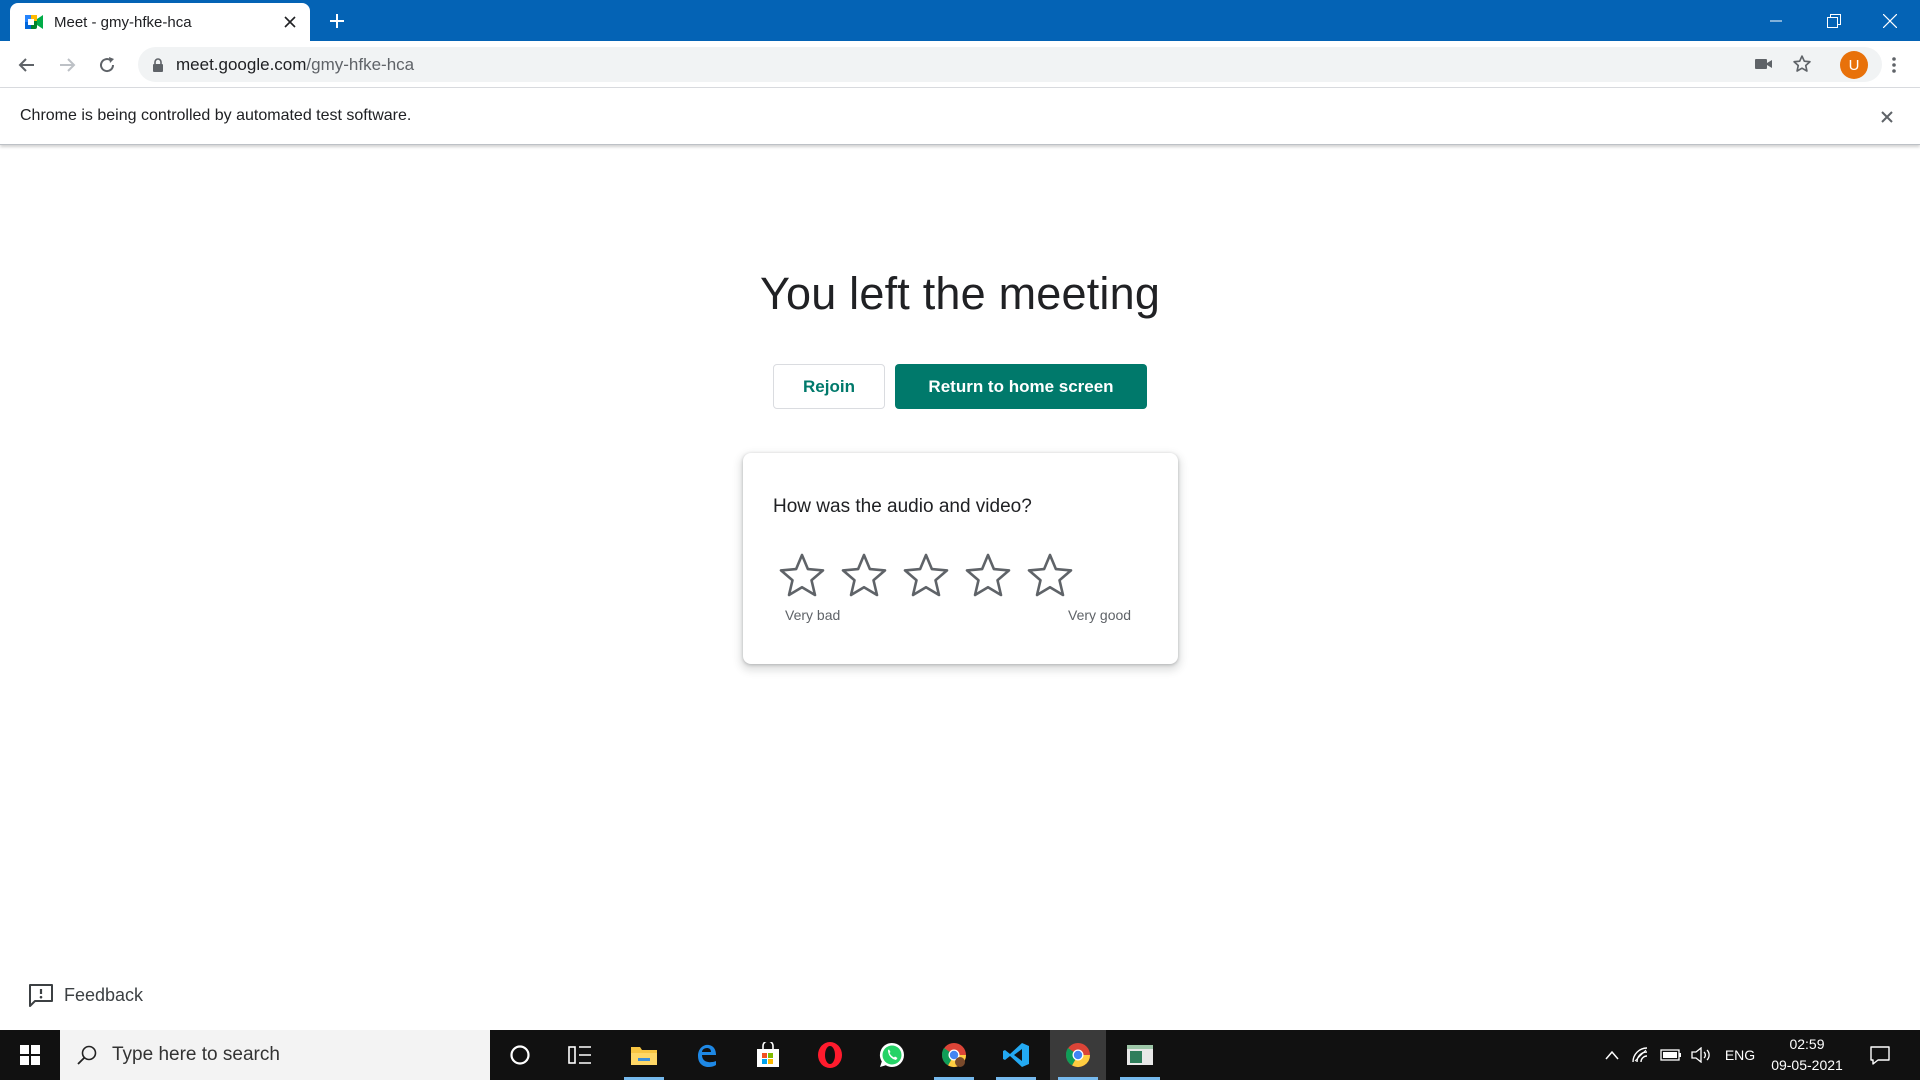 This screenshot has width=1920, height=1080. I want to click on show-hidden-icons-icon, so click(1612, 1055).